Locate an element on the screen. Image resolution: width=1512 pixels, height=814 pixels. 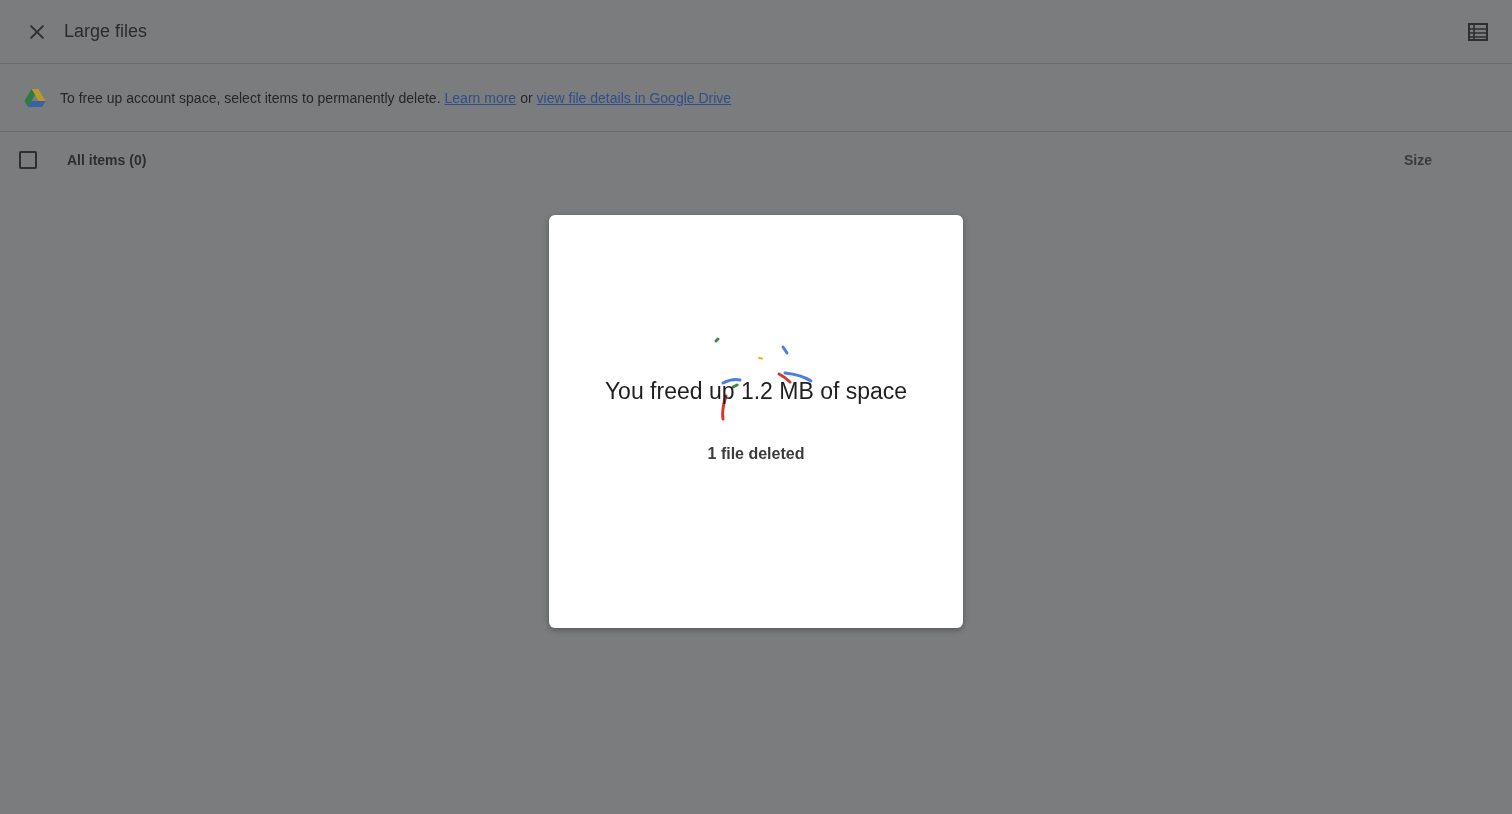
page-title: Large files is located at coordinates (106, 31).